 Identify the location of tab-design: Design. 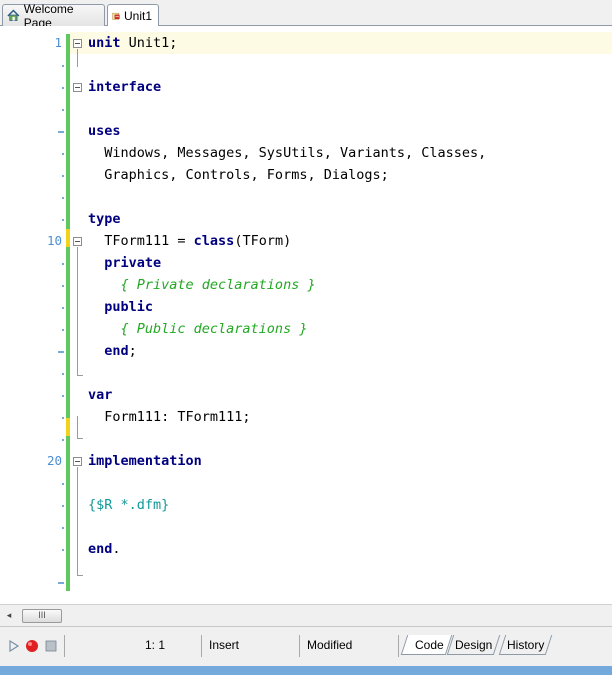
(473, 645).